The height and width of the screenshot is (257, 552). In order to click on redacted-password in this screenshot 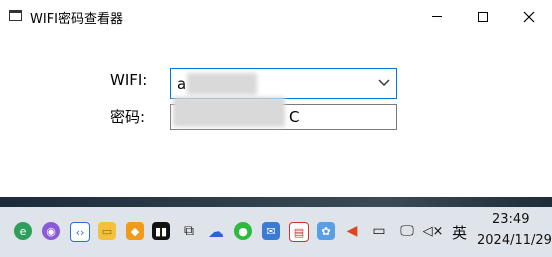, I will do `click(229, 112)`.